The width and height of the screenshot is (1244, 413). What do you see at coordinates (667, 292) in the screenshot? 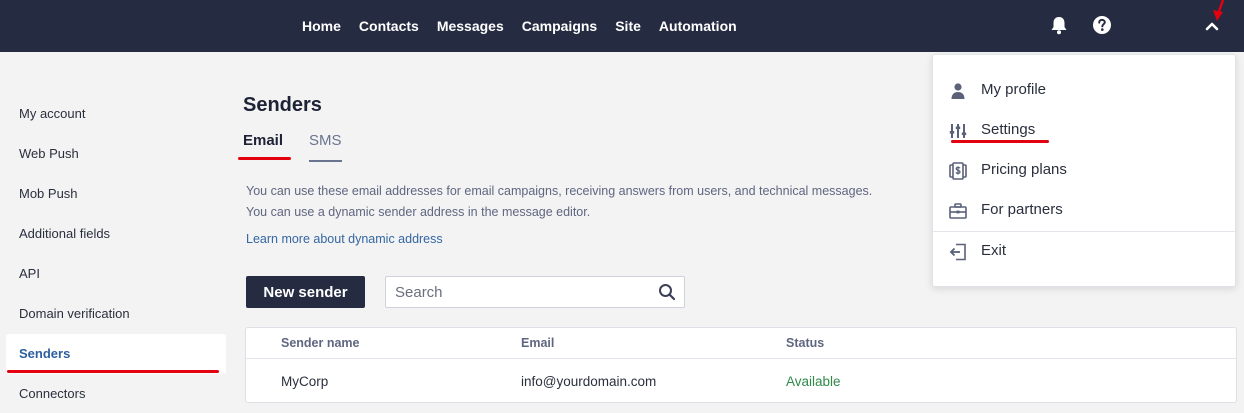
I see `search-icon` at bounding box center [667, 292].